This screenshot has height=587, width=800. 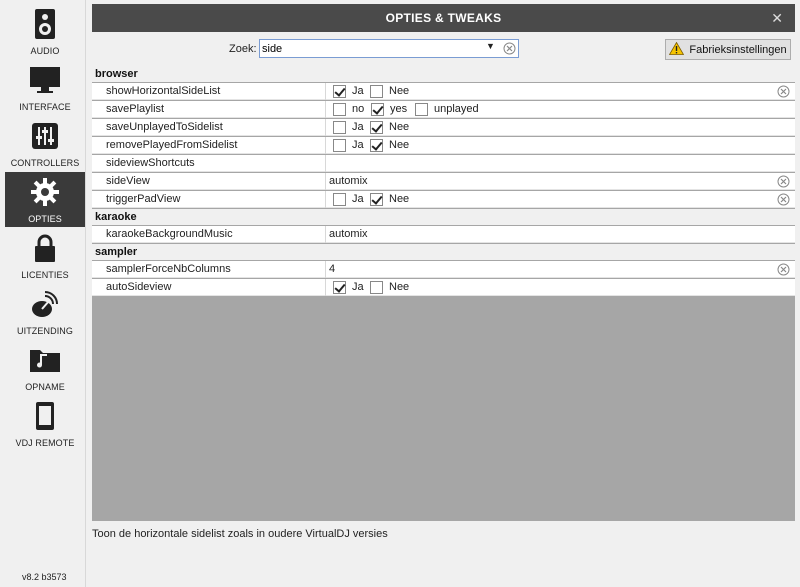 I want to click on table-row: sideviewShortcuts, so click(x=443, y=163).